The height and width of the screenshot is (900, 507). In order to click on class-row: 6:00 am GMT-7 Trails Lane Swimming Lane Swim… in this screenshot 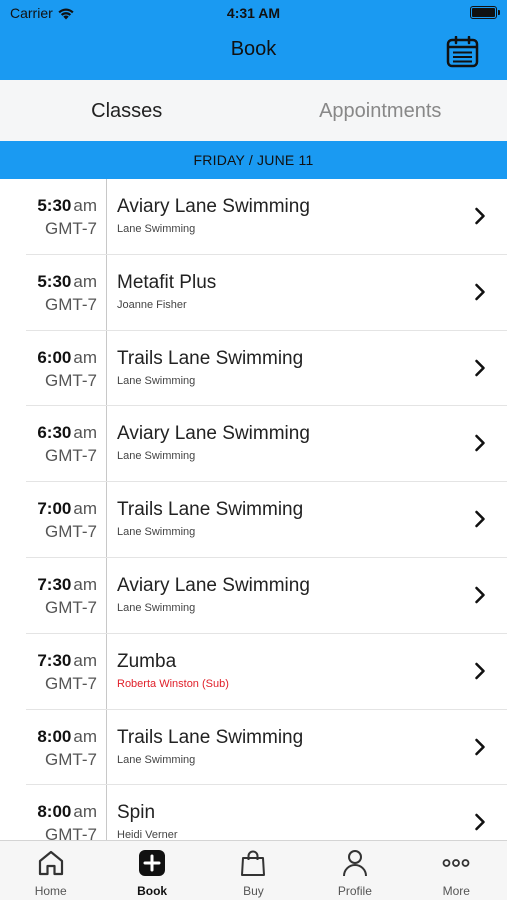, I will do `click(253, 369)`.